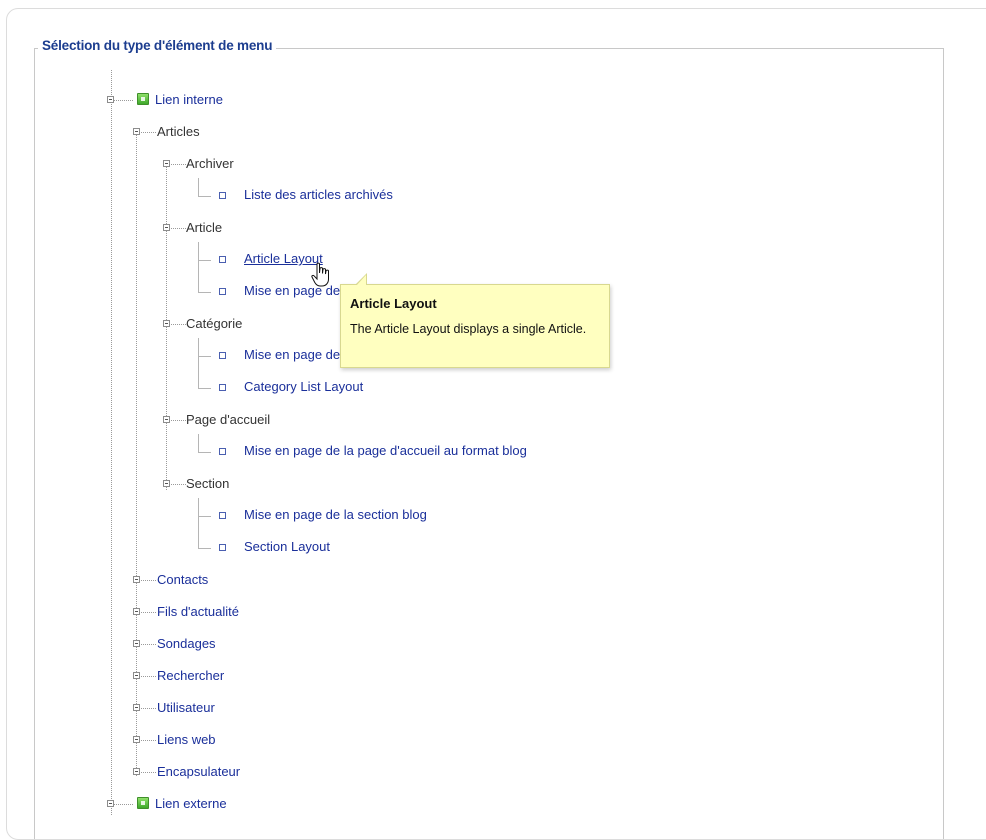 This screenshot has height=840, width=986. What do you see at coordinates (393, 303) in the screenshot?
I see `tooltip-title: Article Layout` at bounding box center [393, 303].